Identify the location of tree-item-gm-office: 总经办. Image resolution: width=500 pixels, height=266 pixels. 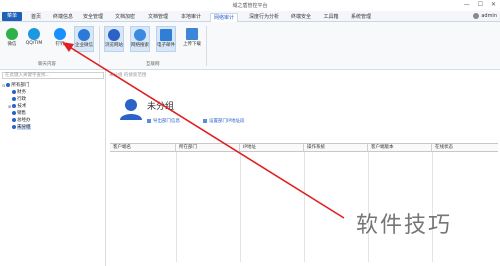
(21, 120).